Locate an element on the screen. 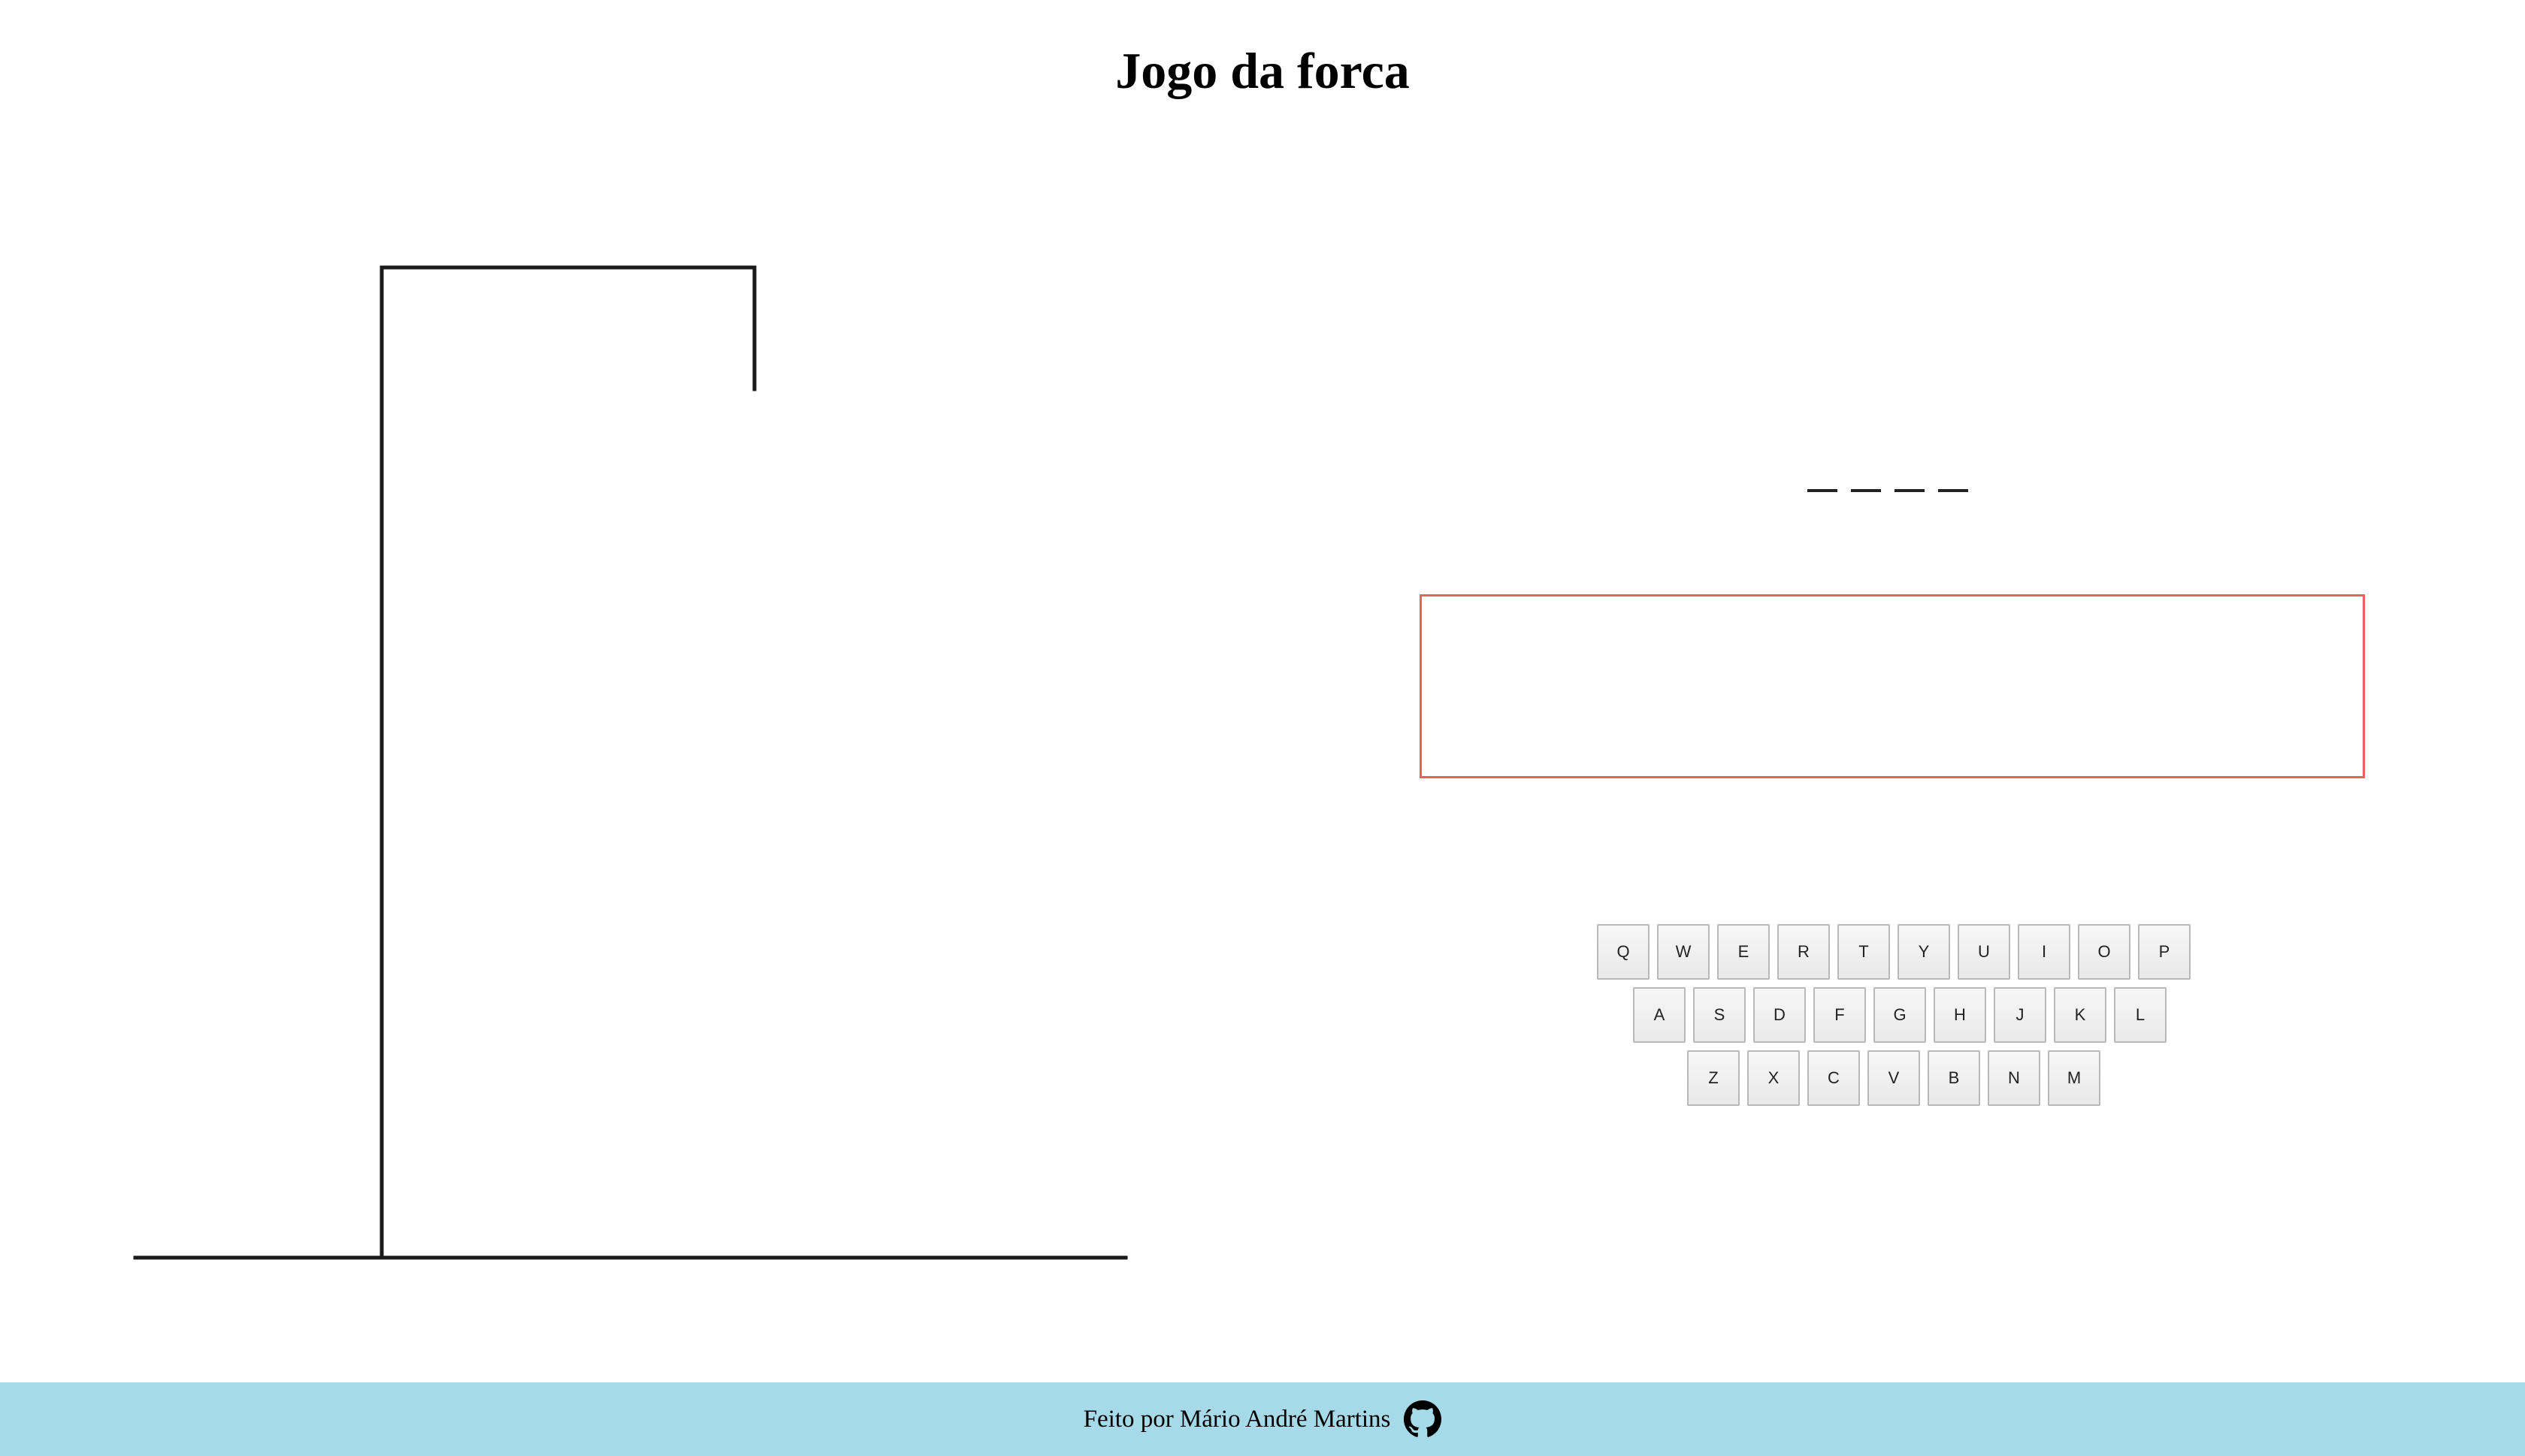 The image size is (2525, 1456). footer-credit: Feito por Mário André Martins is located at coordinates (1237, 1419).